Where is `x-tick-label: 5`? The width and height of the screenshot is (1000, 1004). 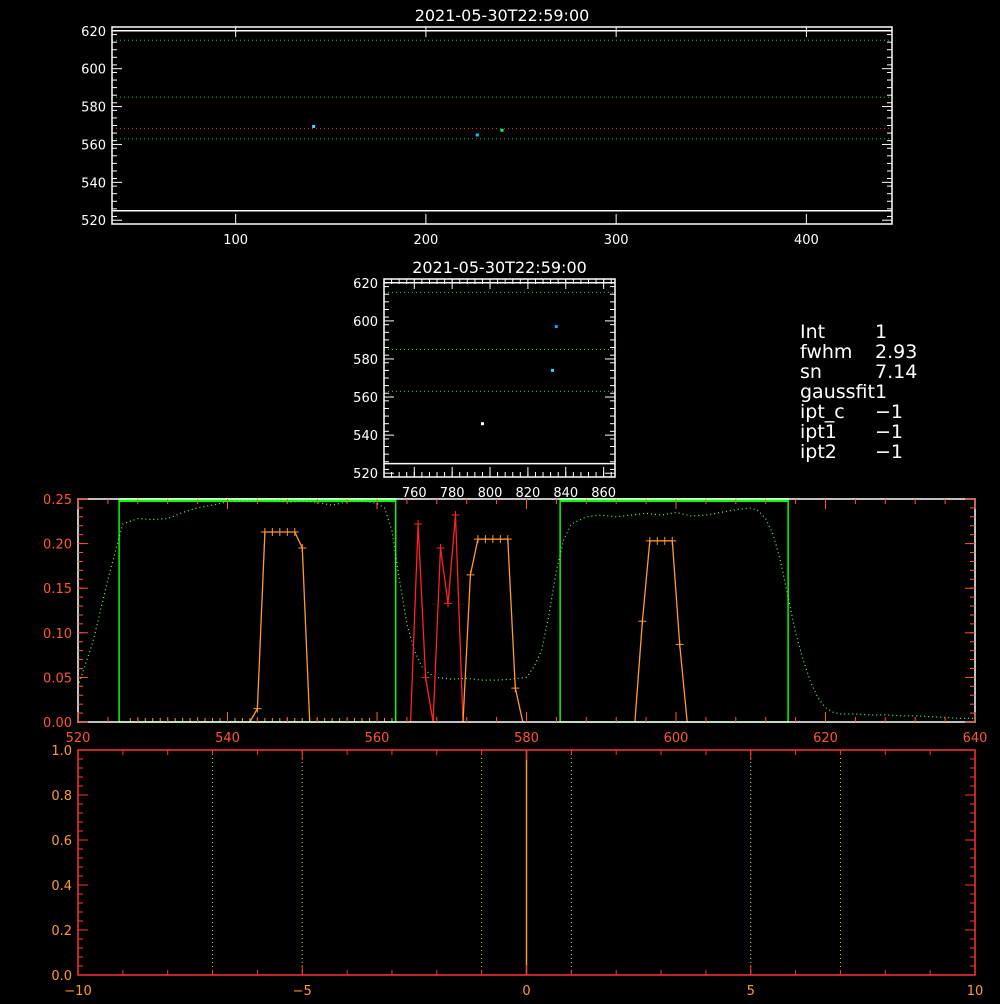
x-tick-label: 5 is located at coordinates (751, 991).